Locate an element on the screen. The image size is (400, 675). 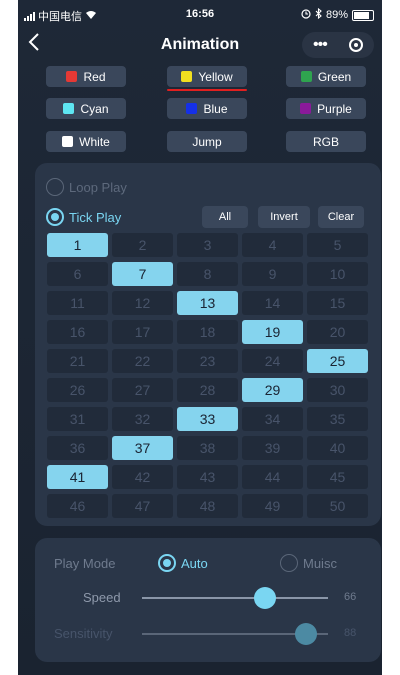
color-button-cyan: Cyan is located at coordinates (86, 108).